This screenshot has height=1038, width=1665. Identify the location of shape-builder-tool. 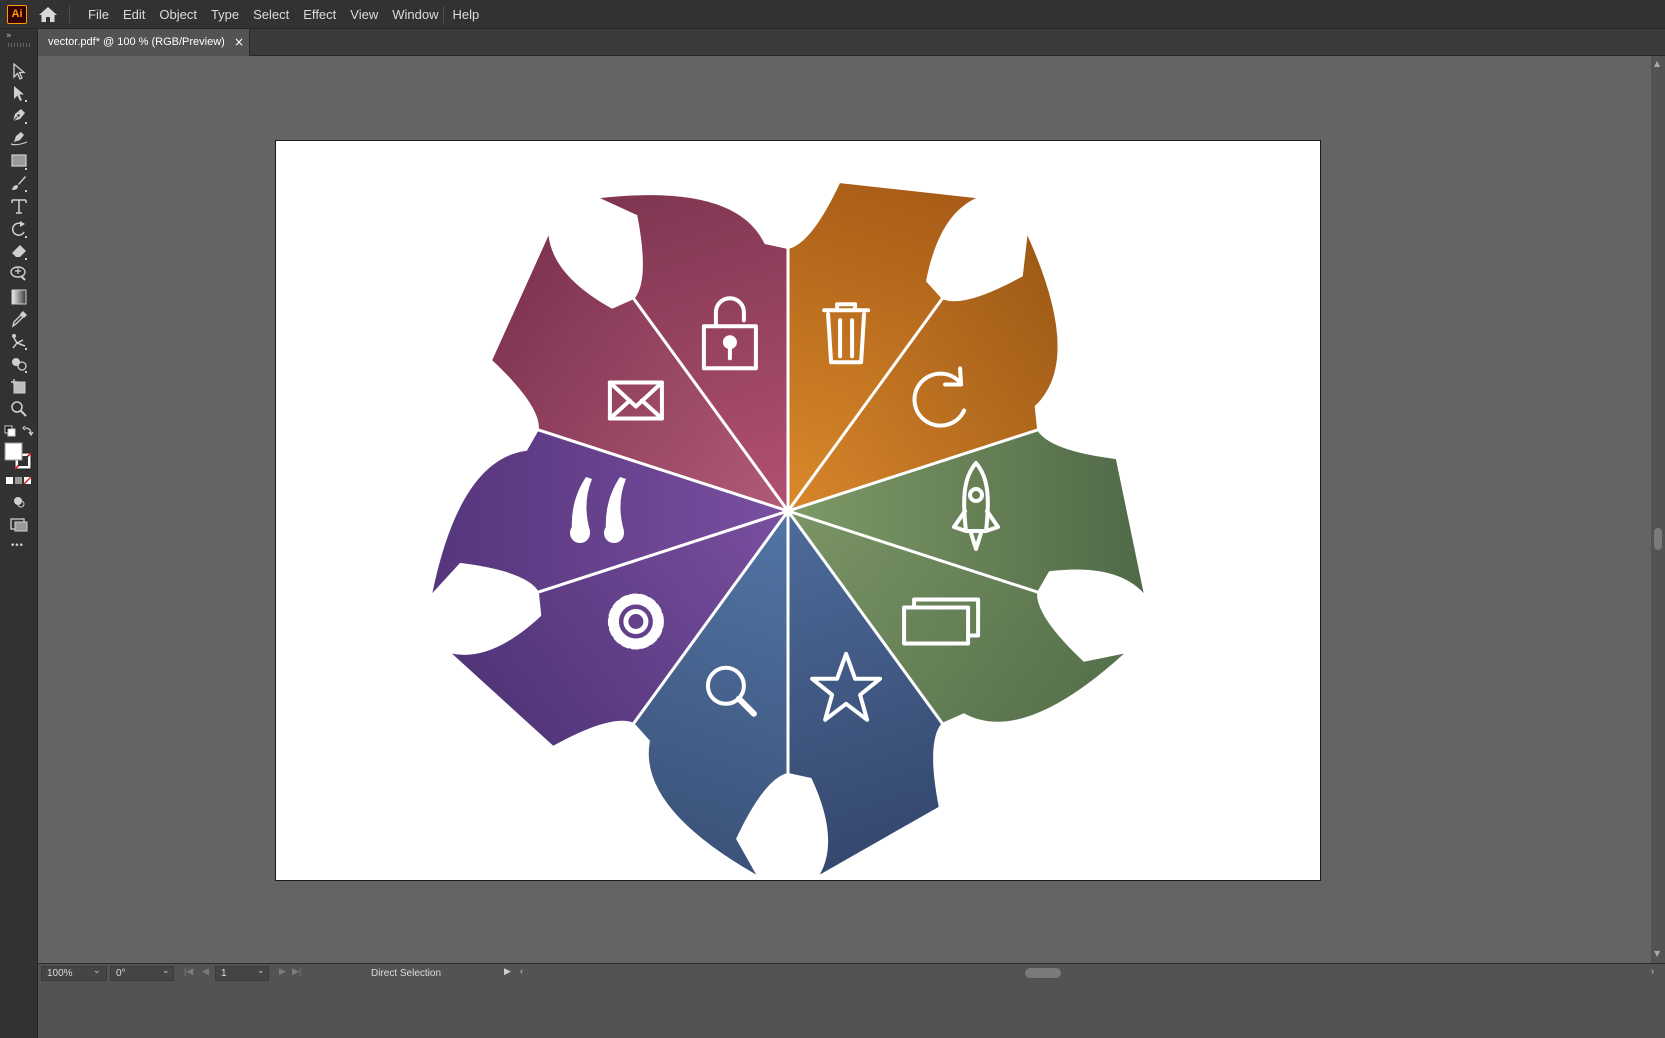
(19, 364).